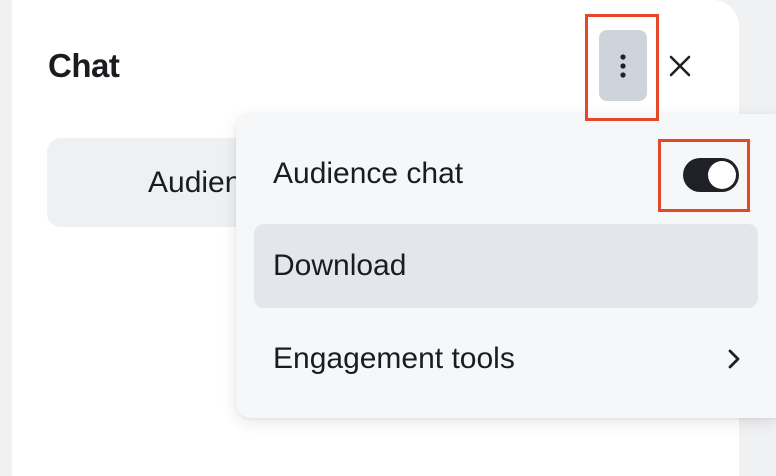 This screenshot has height=476, width=776. I want to click on close-button, so click(680, 66).